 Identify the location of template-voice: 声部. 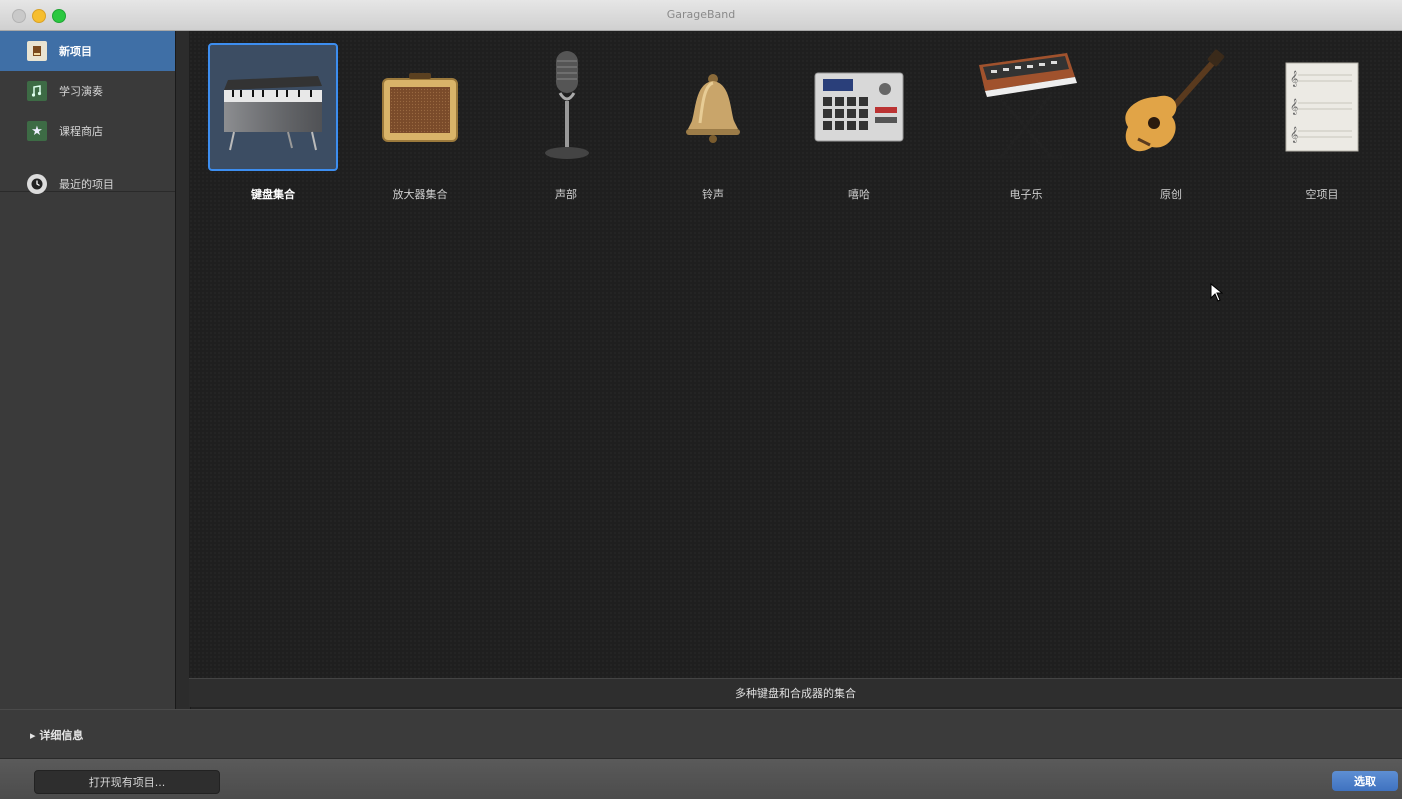
(566, 125).